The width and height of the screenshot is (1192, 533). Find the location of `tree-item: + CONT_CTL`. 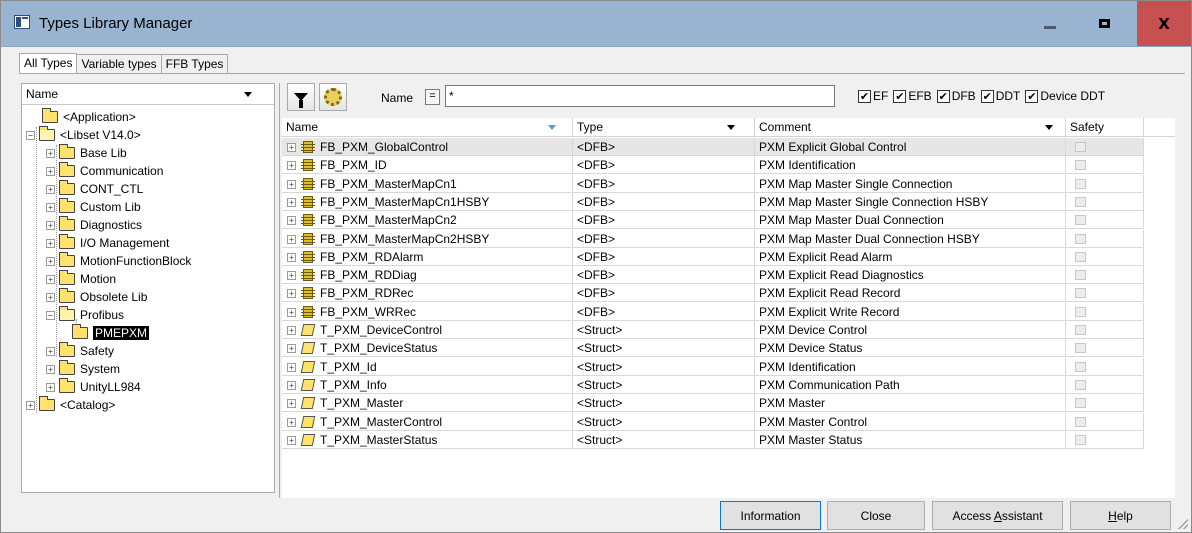

tree-item: + CONT_CTL is located at coordinates (94, 189).